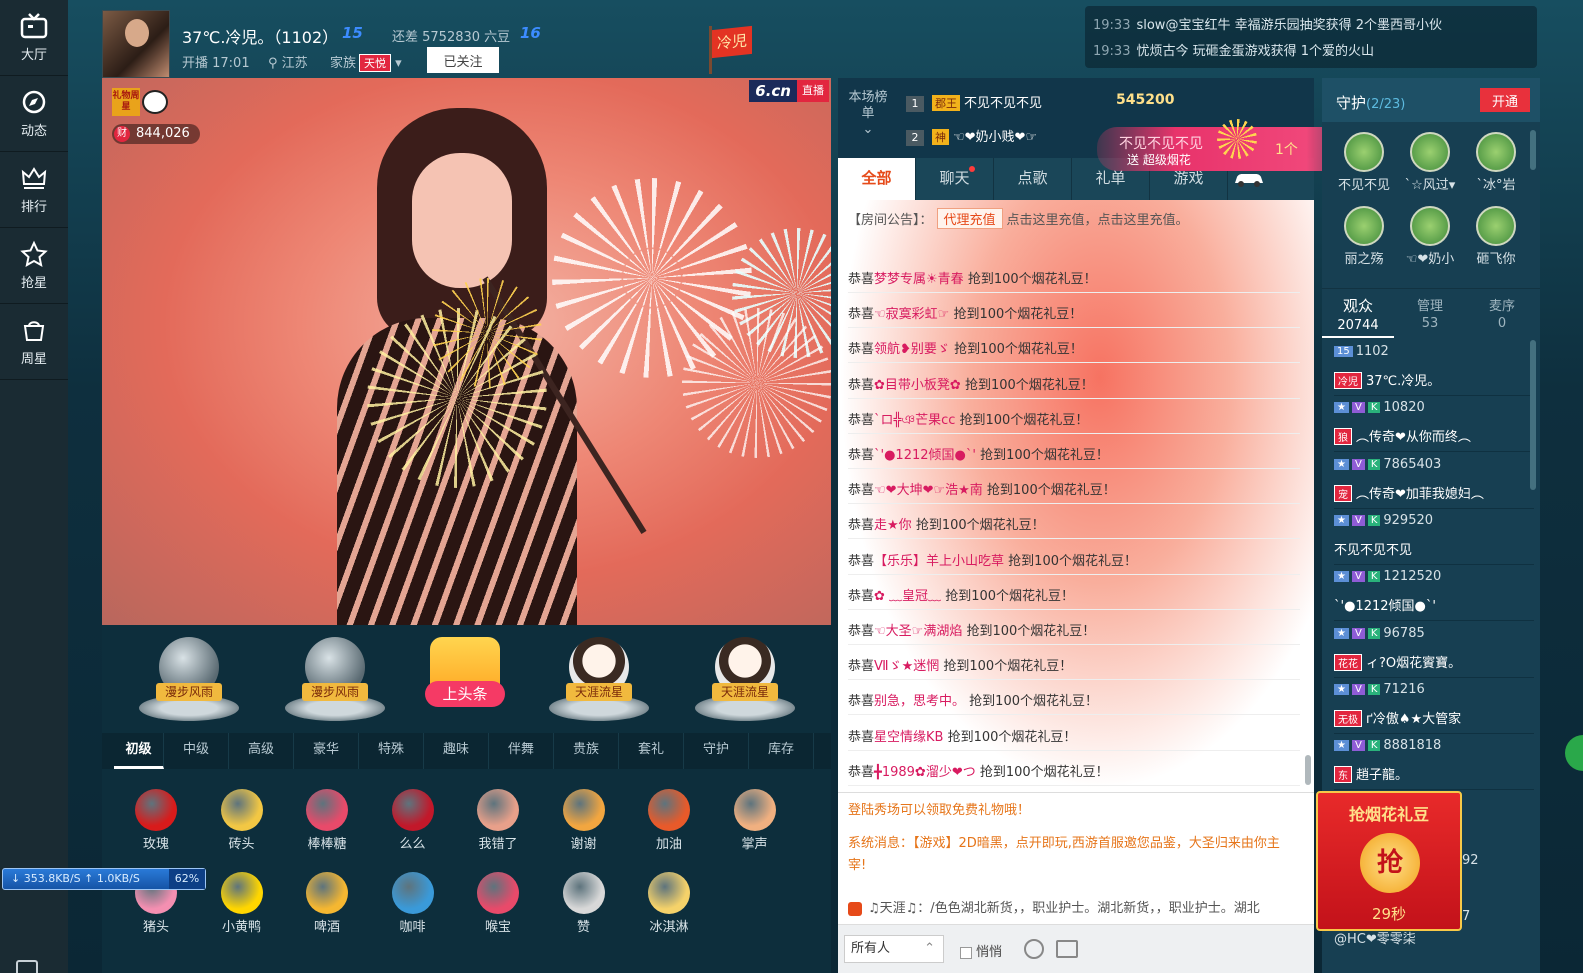 Image resolution: width=1583 pixels, height=973 pixels. Describe the element at coordinates (971, 383) in the screenshot. I see `chat-message: 恭喜✿目带小板凳✿ 抢到100个烟花礼豆！` at that location.